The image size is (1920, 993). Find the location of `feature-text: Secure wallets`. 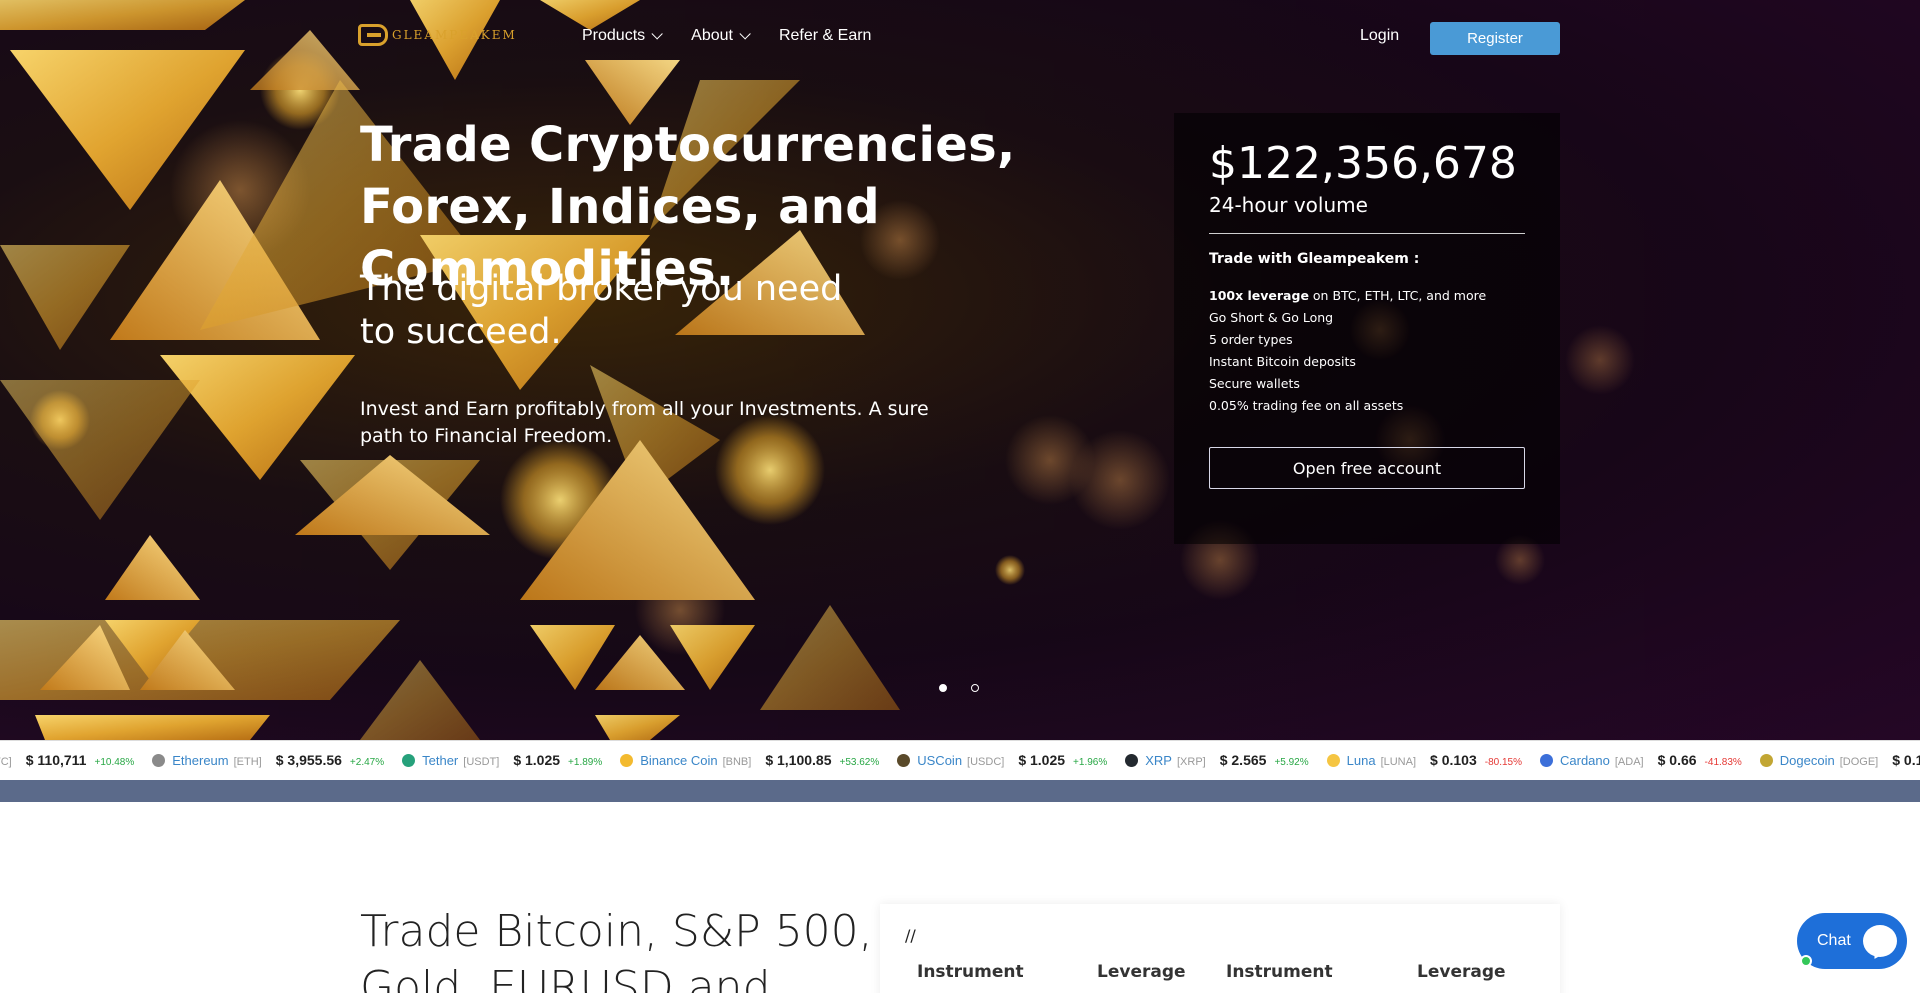

feature-text: Secure wallets is located at coordinates (1254, 383).